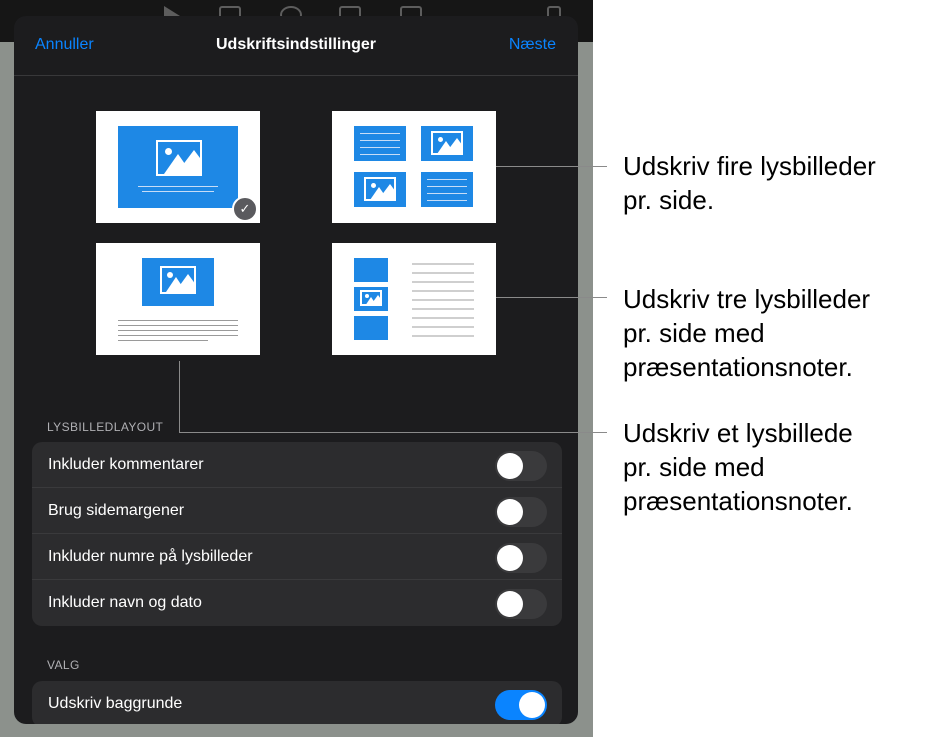 This screenshot has height=737, width=932. What do you see at coordinates (414, 167) in the screenshot?
I see `layout-four-slides` at bounding box center [414, 167].